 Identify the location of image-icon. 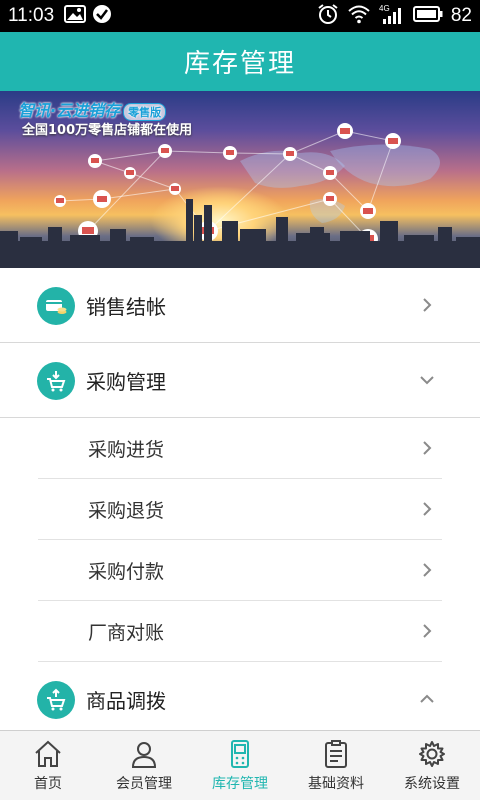
(75, 16).